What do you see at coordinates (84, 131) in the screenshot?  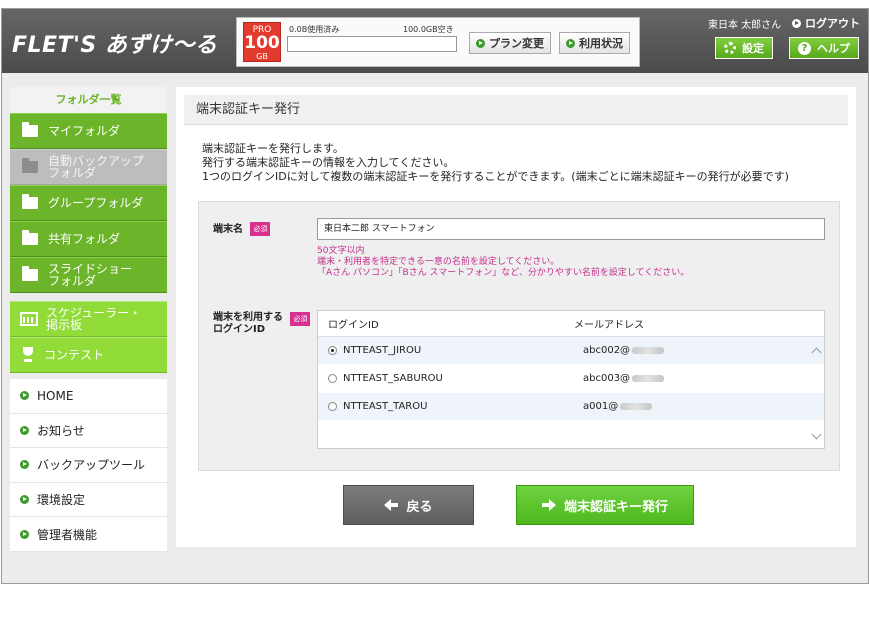 I see `sidebar-item-label: マイフォルダ` at bounding box center [84, 131].